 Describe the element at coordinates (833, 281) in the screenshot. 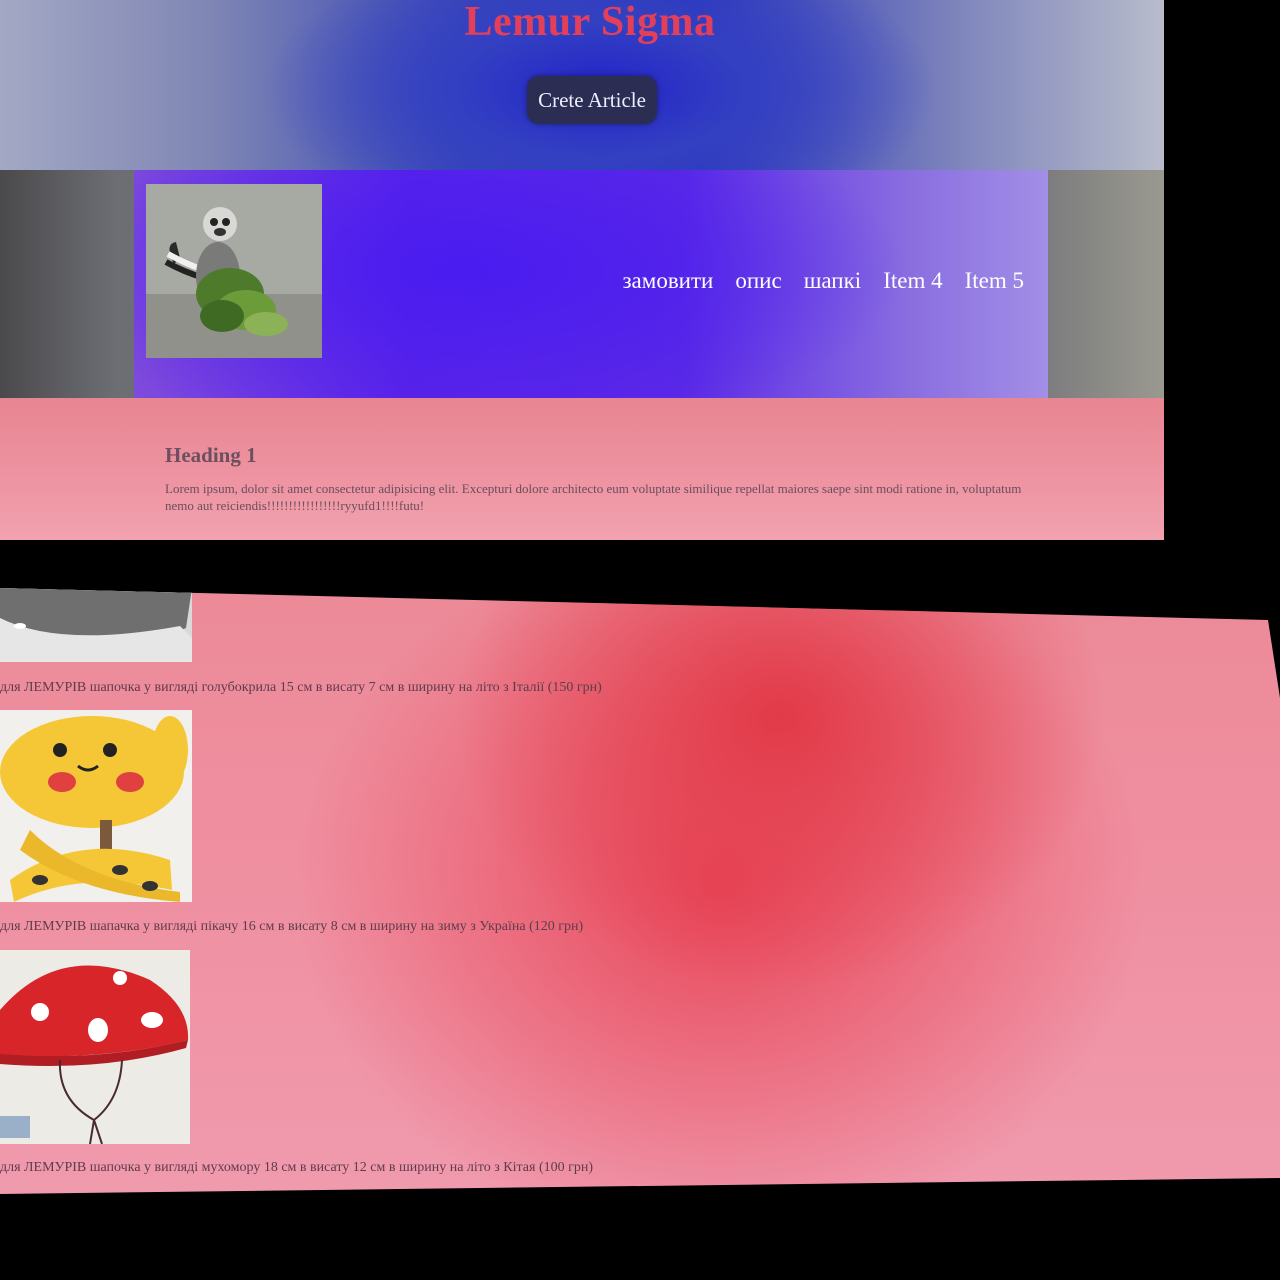

I see `nav-item-hats: шапкі` at that location.